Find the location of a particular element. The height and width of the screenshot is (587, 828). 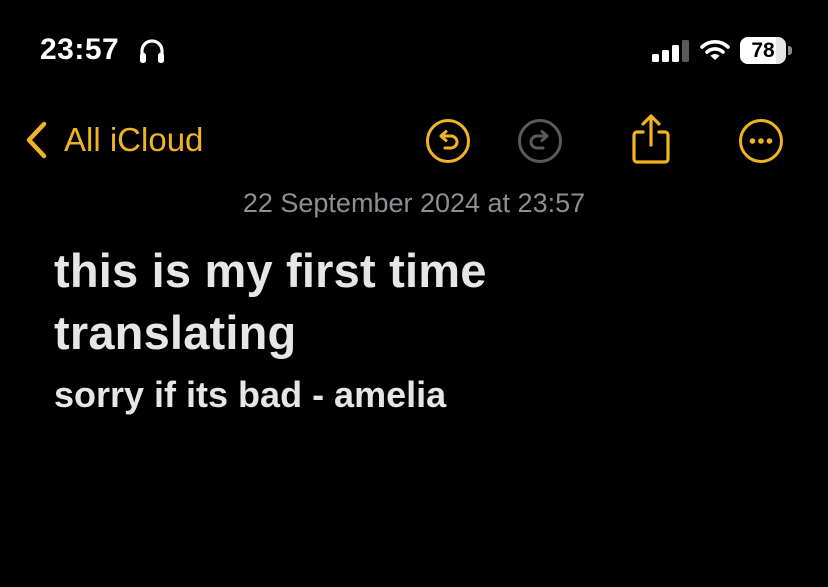

battery-body: 78 is located at coordinates (763, 50).